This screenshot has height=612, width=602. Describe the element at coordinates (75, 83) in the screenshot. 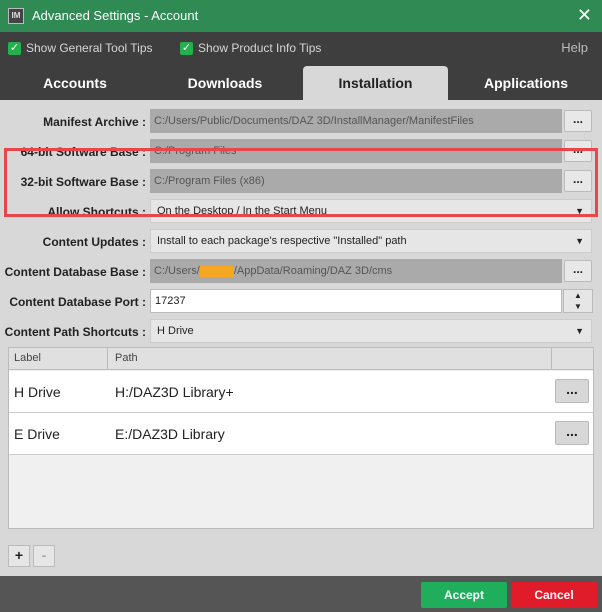

I see `tab-accounts: Accounts` at that location.